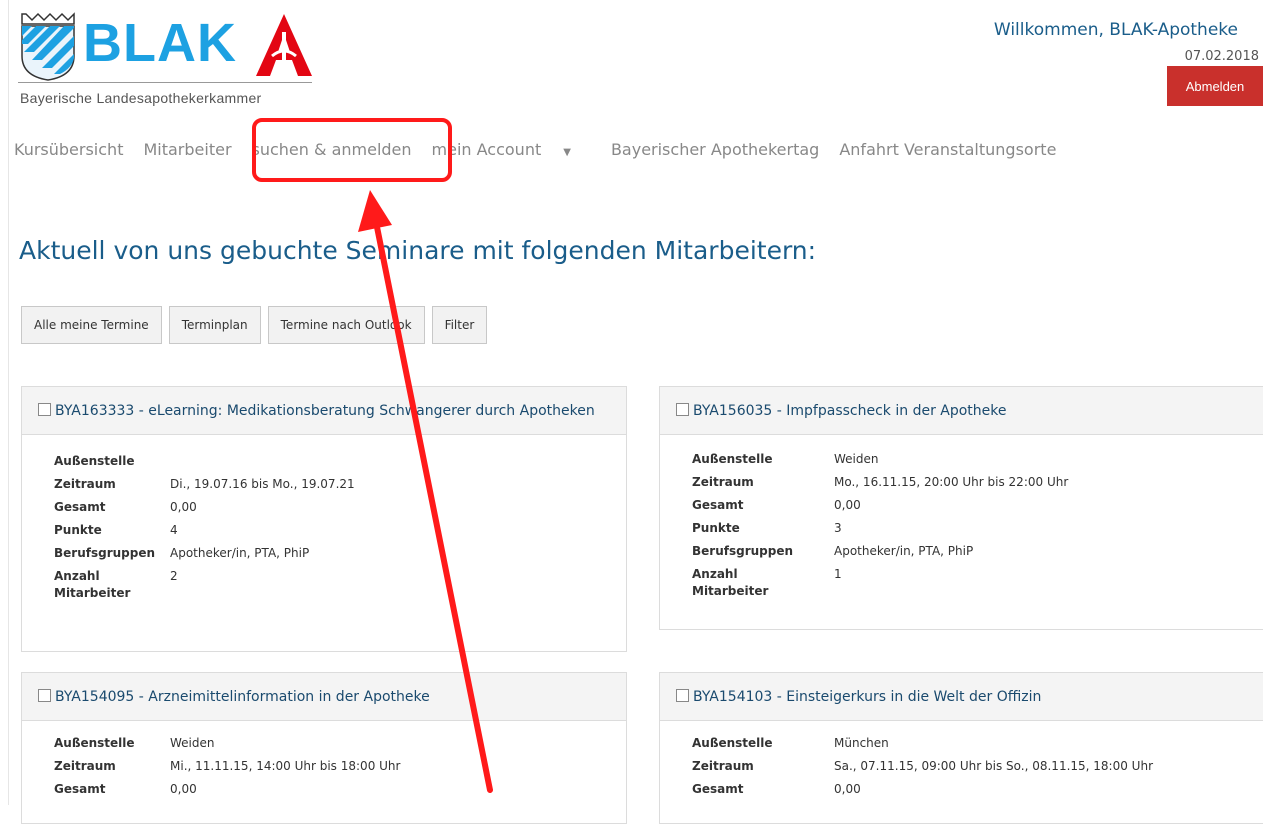 The image size is (1263, 824). What do you see at coordinates (511, 149) in the screenshot?
I see `nav-item-mein-account: mein Account ▼` at bounding box center [511, 149].